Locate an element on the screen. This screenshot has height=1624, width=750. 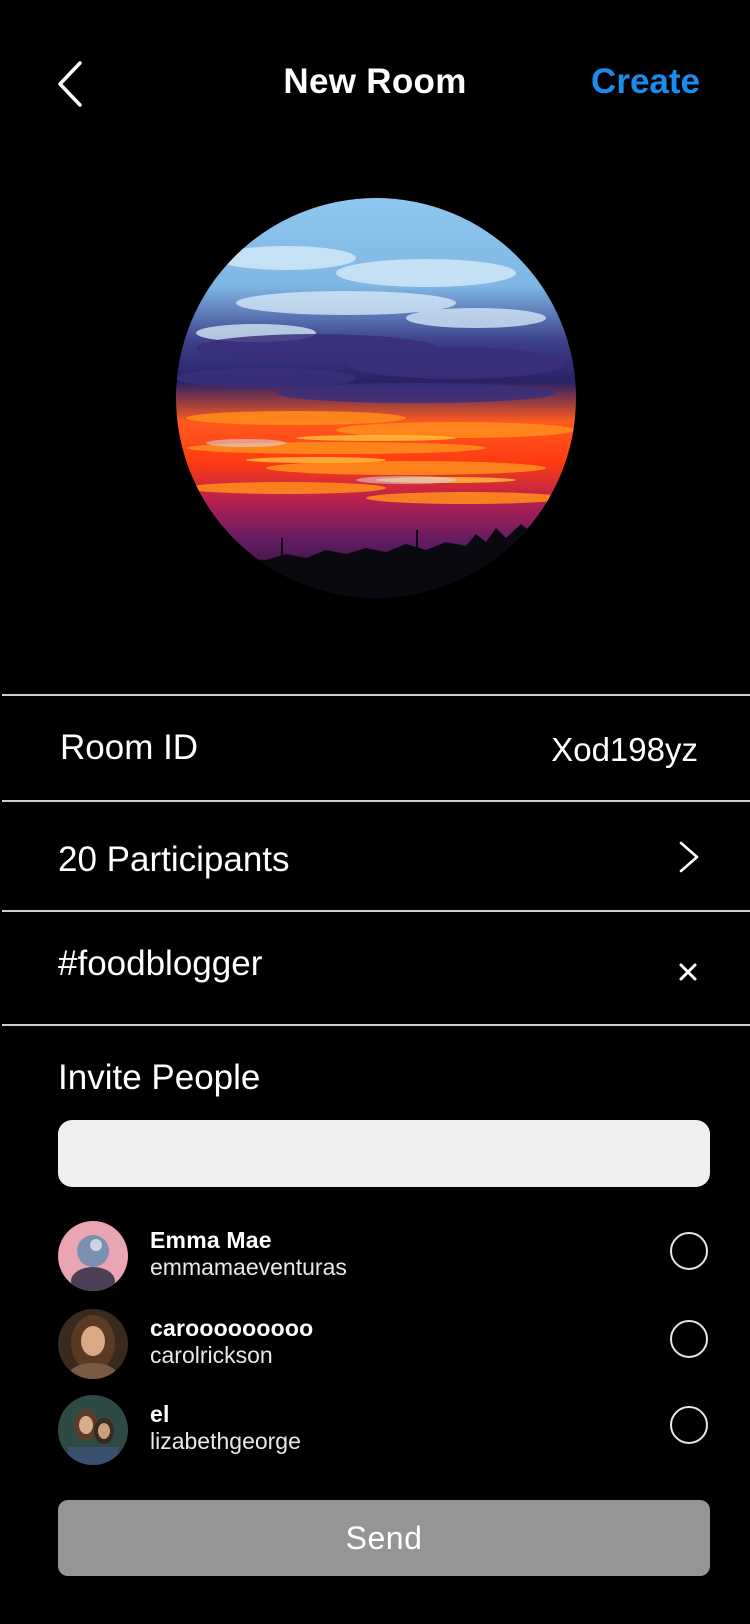
participants-label: 20 Participants is located at coordinates (174, 859).